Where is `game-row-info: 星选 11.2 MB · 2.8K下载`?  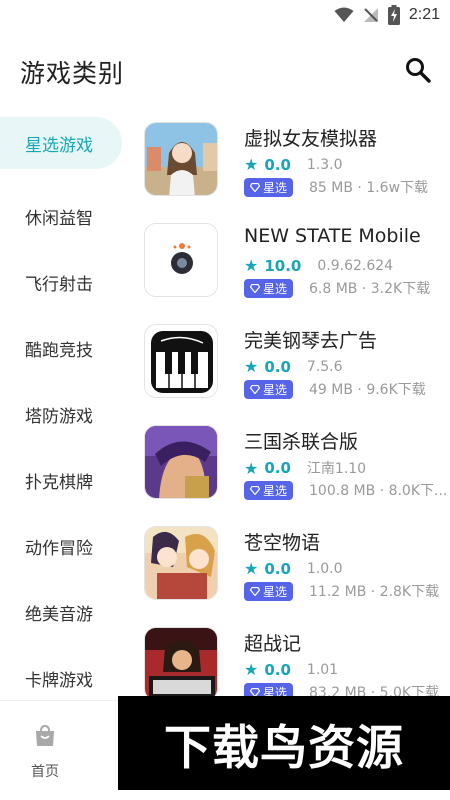 game-row-info: 星选 11.2 MB · 2.8K下载 is located at coordinates (346, 591).